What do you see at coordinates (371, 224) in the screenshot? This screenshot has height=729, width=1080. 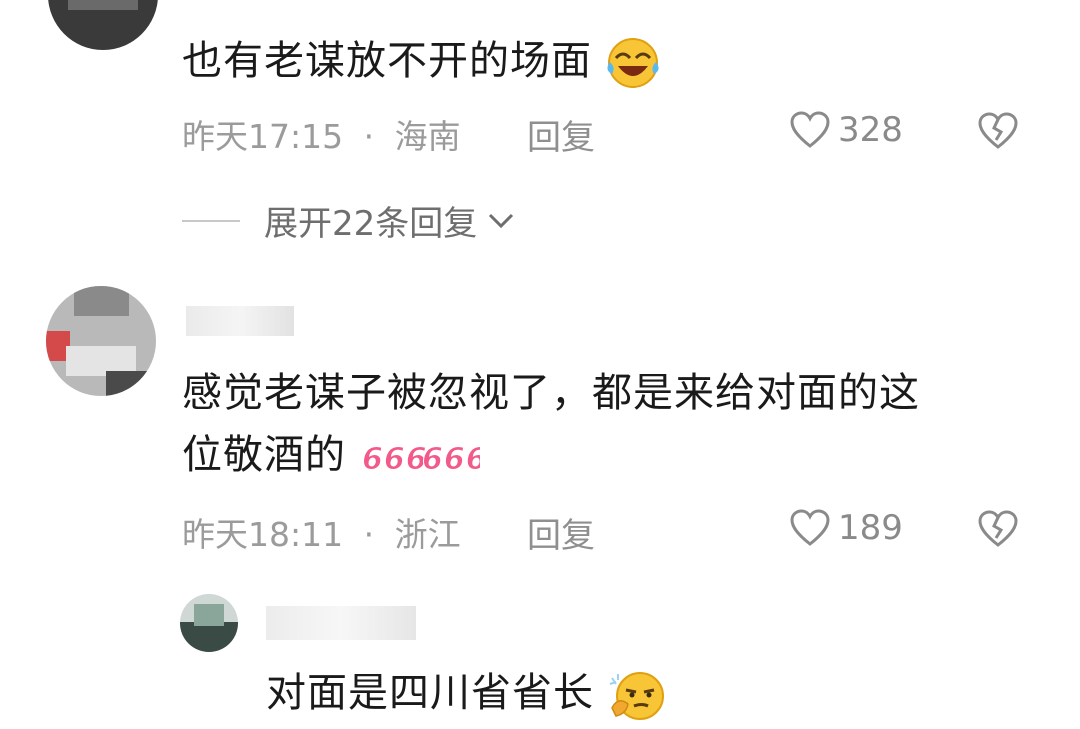 I see `expand-label: 展开22条回复` at bounding box center [371, 224].